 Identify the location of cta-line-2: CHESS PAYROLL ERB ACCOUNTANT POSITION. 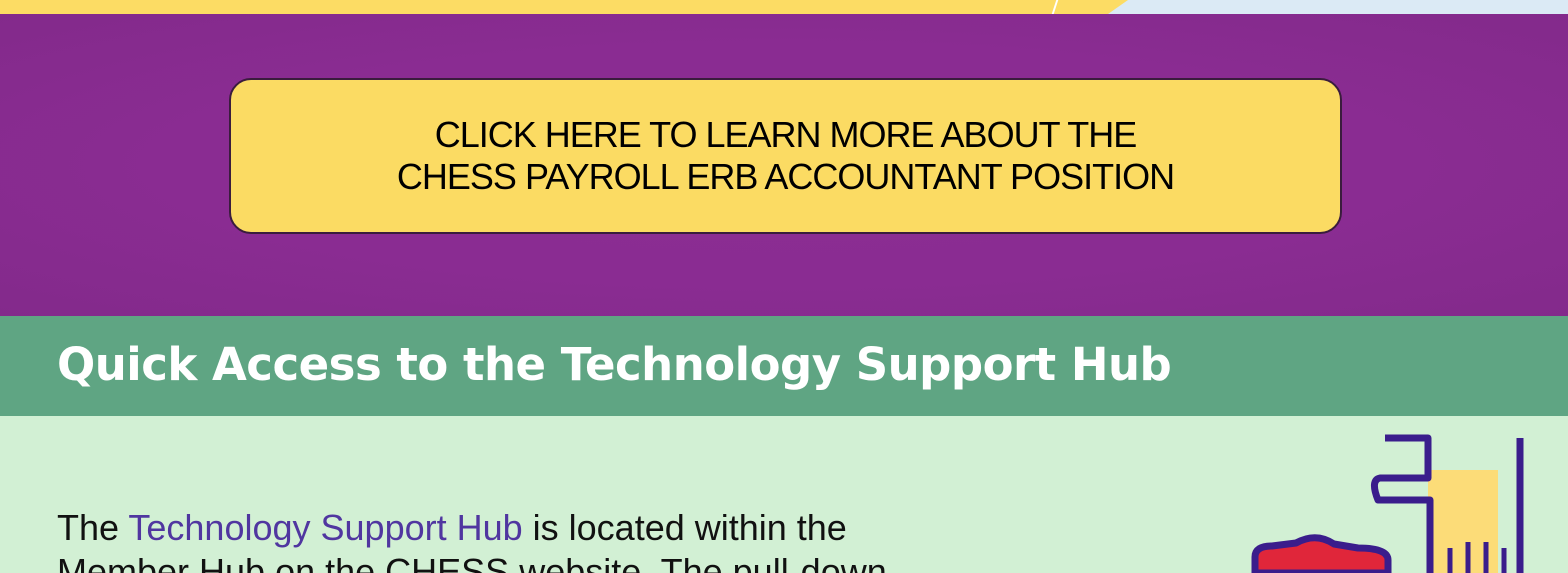
(785, 176).